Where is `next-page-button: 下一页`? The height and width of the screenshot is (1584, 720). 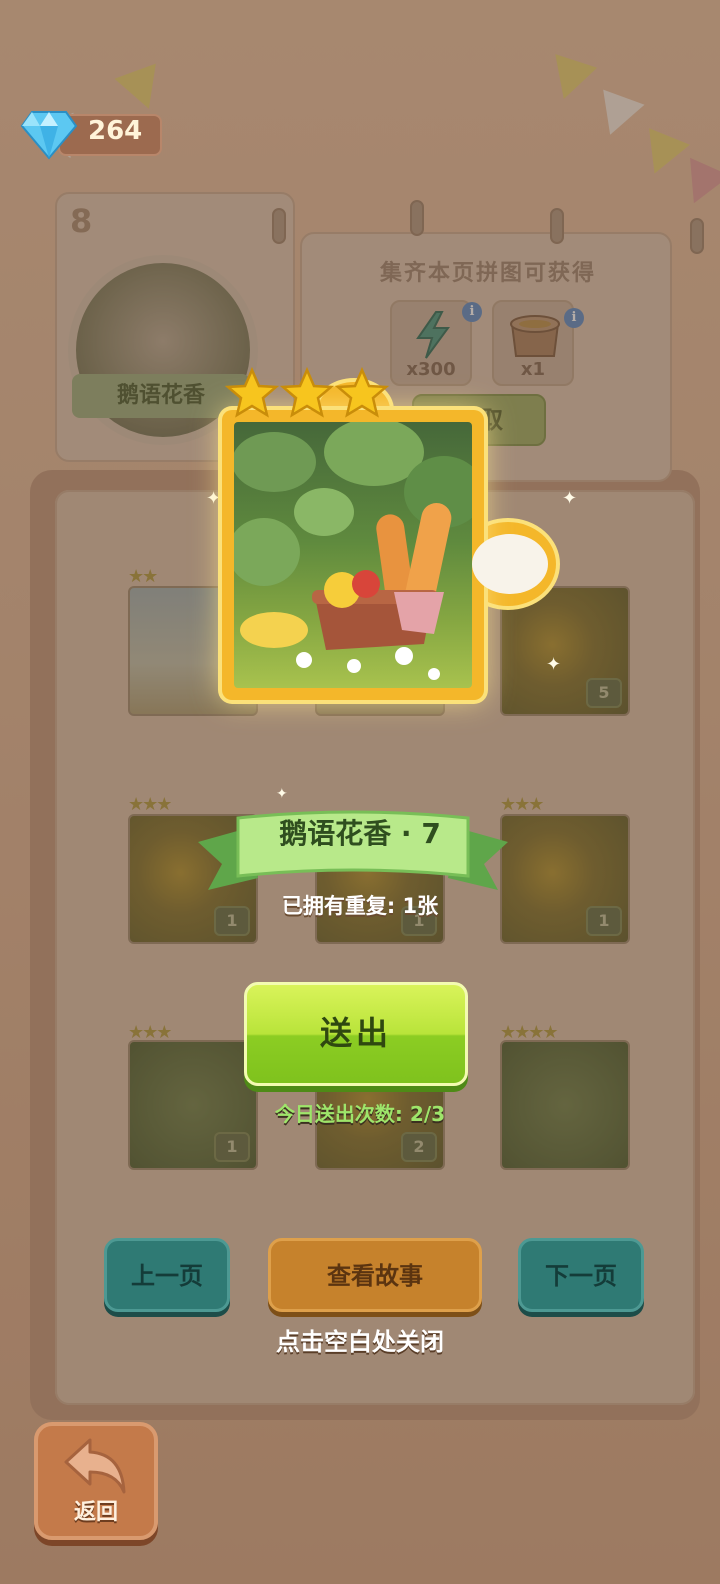 next-page-button: 下一页 is located at coordinates (581, 1275).